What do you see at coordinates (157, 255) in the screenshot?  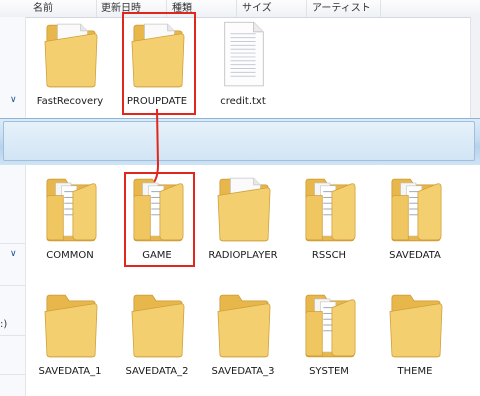 I see `item-label: GAME` at bounding box center [157, 255].